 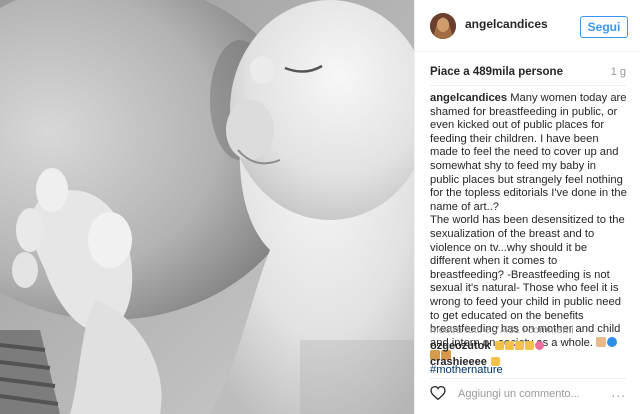 I want to click on post-username: angelcandices, so click(x=506, y=24).